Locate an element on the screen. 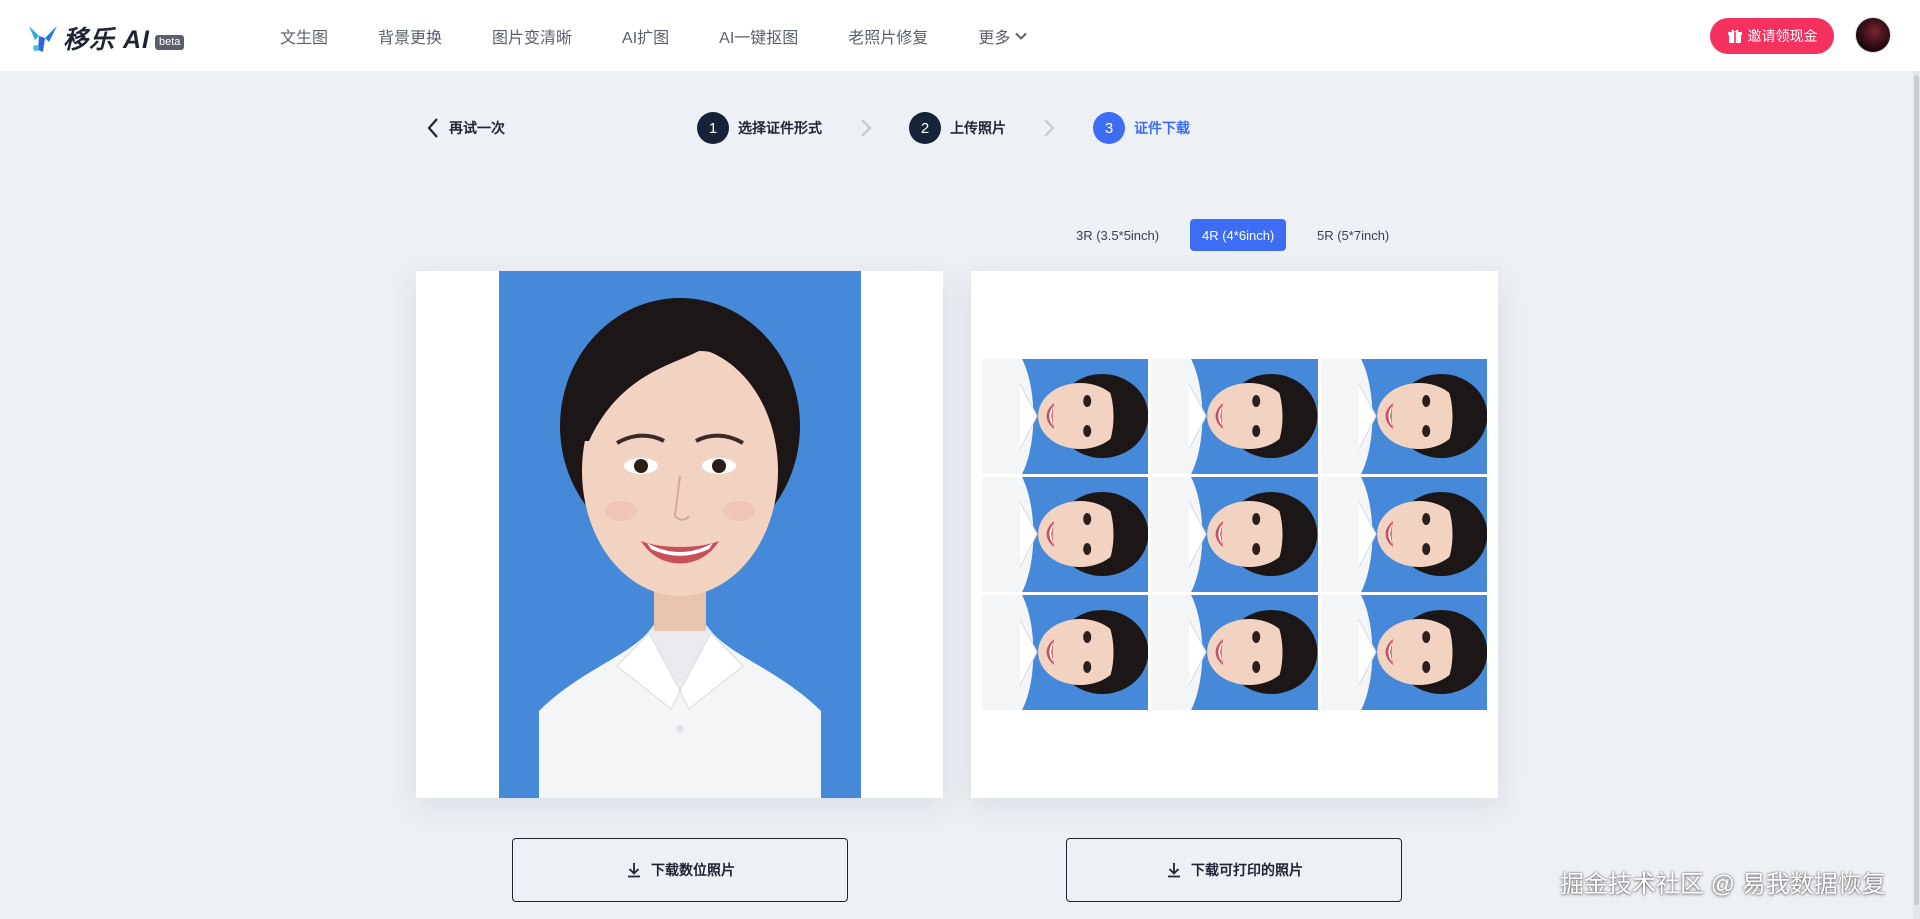  download-digital-photo-button: 下载数位照片 is located at coordinates (680, 870).